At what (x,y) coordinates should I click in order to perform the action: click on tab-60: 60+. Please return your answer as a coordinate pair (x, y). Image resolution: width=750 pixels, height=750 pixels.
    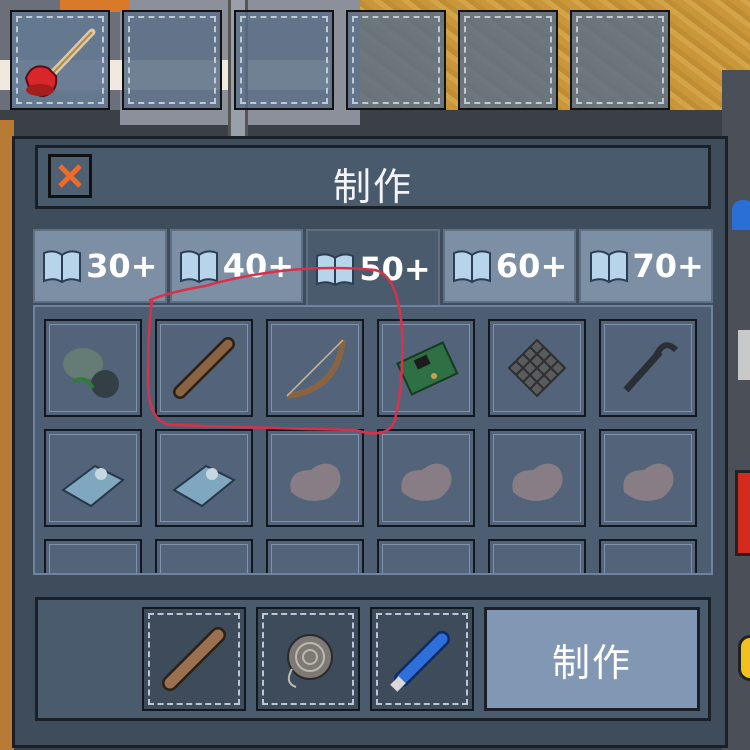
    Looking at the image, I should click on (509, 266).